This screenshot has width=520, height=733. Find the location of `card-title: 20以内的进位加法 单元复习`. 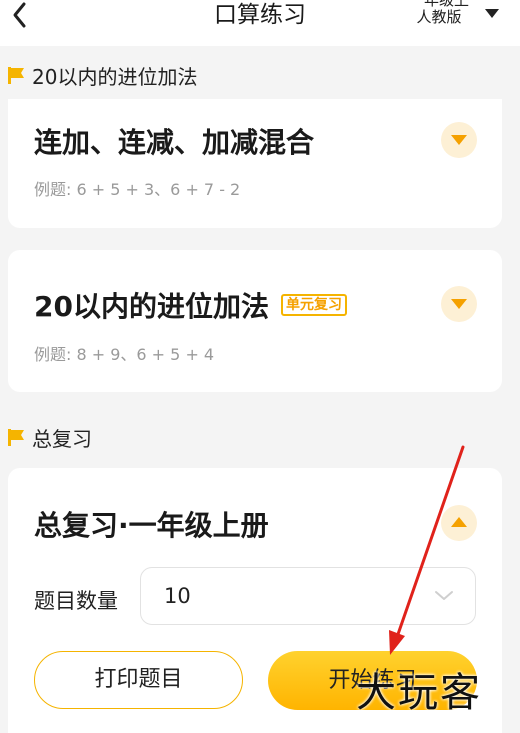

card-title: 20以内的进位加法 单元复习 is located at coordinates (190, 305).